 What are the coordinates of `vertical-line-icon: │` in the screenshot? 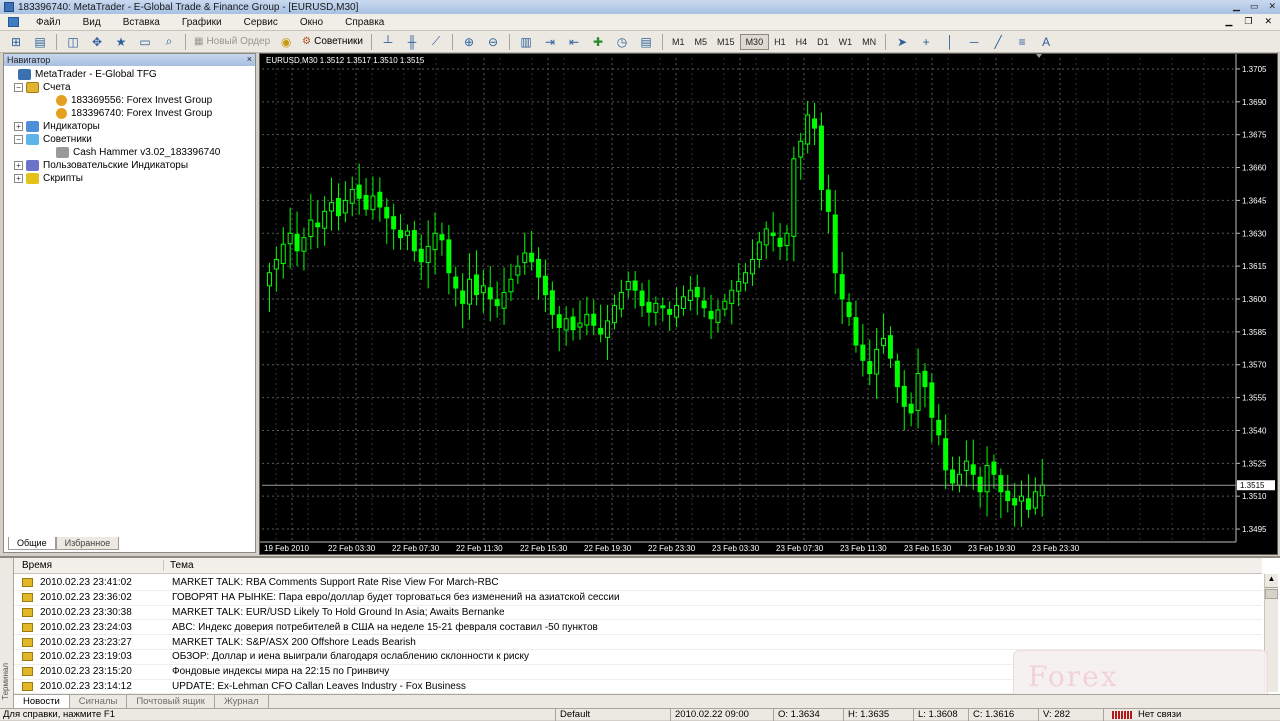 It's located at (950, 42).